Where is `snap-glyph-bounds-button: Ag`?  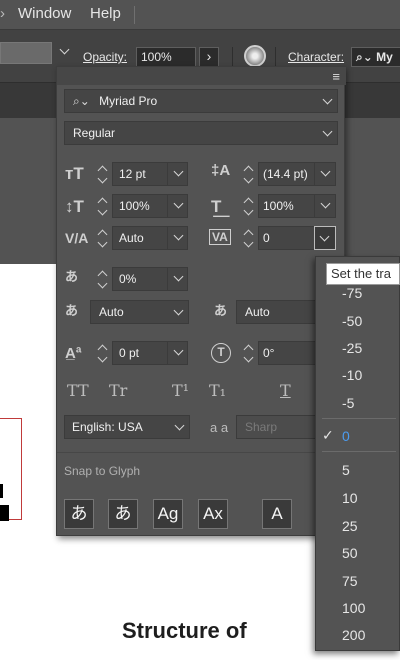
snap-glyph-bounds-button: Ag is located at coordinates (168, 514).